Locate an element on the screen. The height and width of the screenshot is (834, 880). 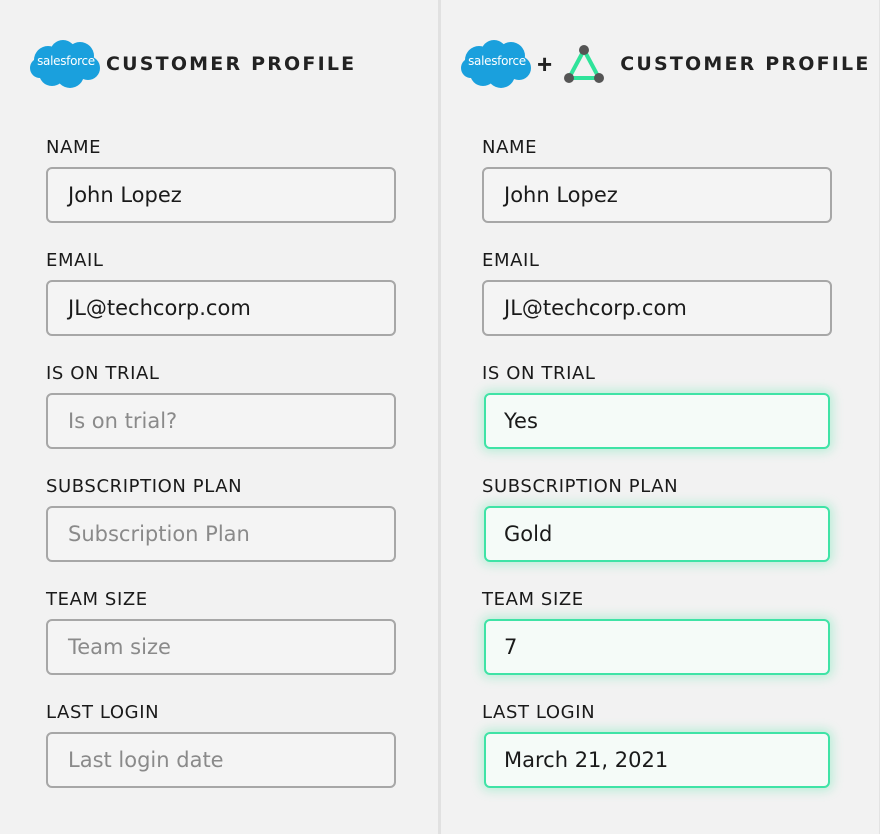
subscription-plan-field: SUBSCRIPTION PLAN Subscription Plan is located at coordinates (221, 519).